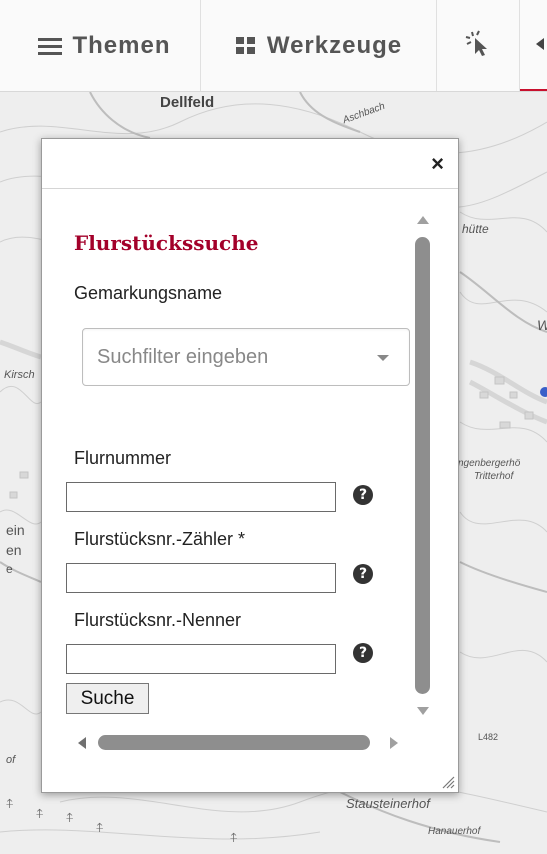 This screenshot has width=547, height=854. What do you see at coordinates (201, 659) in the screenshot?
I see `nenner-input` at bounding box center [201, 659].